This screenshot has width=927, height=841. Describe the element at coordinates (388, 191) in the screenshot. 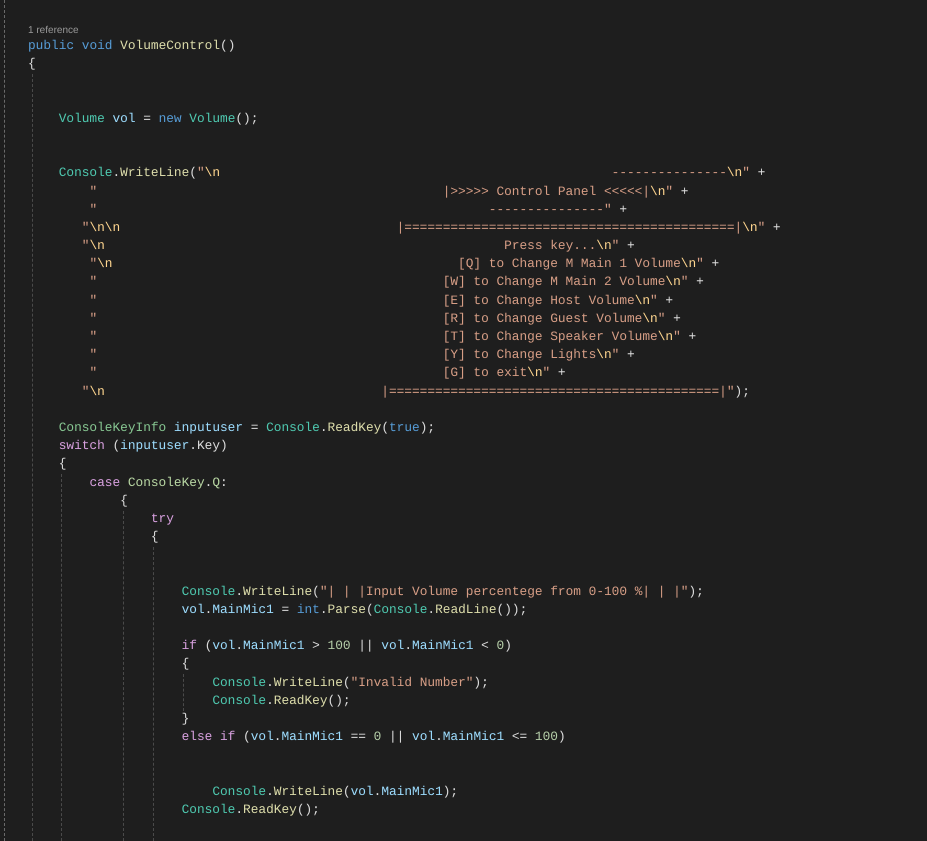

I see `code-line: " |>>>>> Control Panel <<<<<|\n" +` at that location.